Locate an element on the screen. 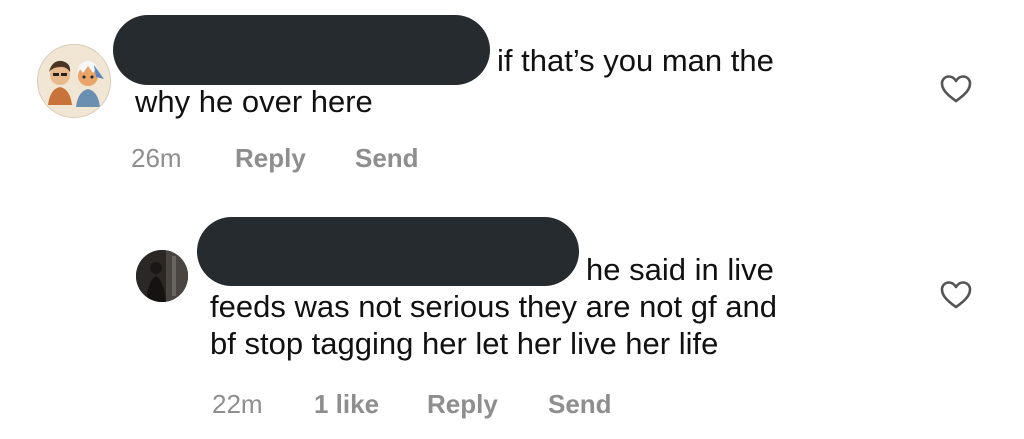  comment-text-line: why he over here is located at coordinates (254, 101).